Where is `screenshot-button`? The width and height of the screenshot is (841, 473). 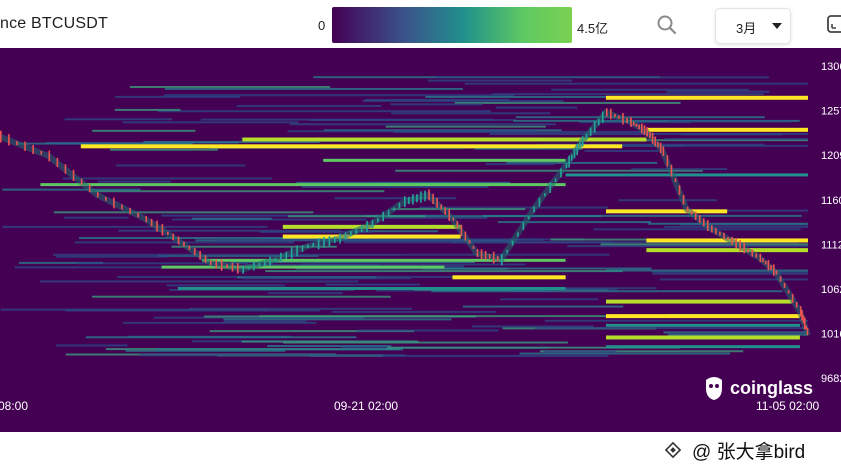 screenshot-button is located at coordinates (833, 25).